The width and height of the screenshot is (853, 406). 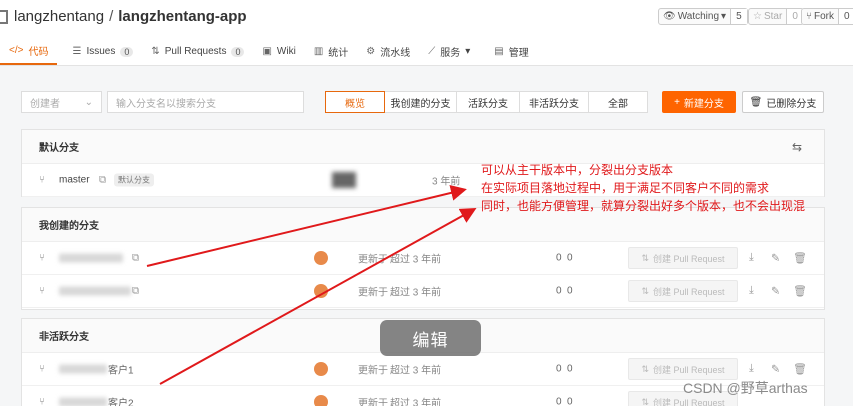 I want to click on annotation-line-2: 在实际项目落地过程中，用于满足不同客户不同的需求, so click(x=625, y=188).